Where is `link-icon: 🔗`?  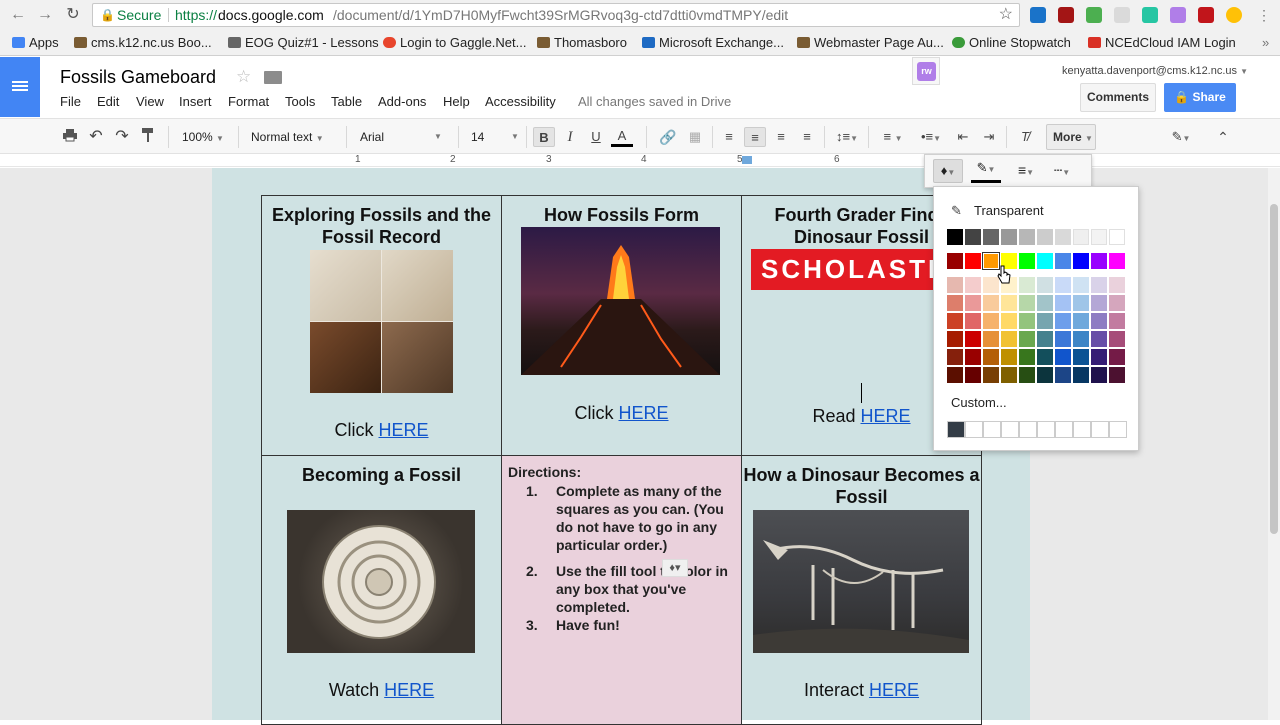 link-icon: 🔗 is located at coordinates (668, 137).